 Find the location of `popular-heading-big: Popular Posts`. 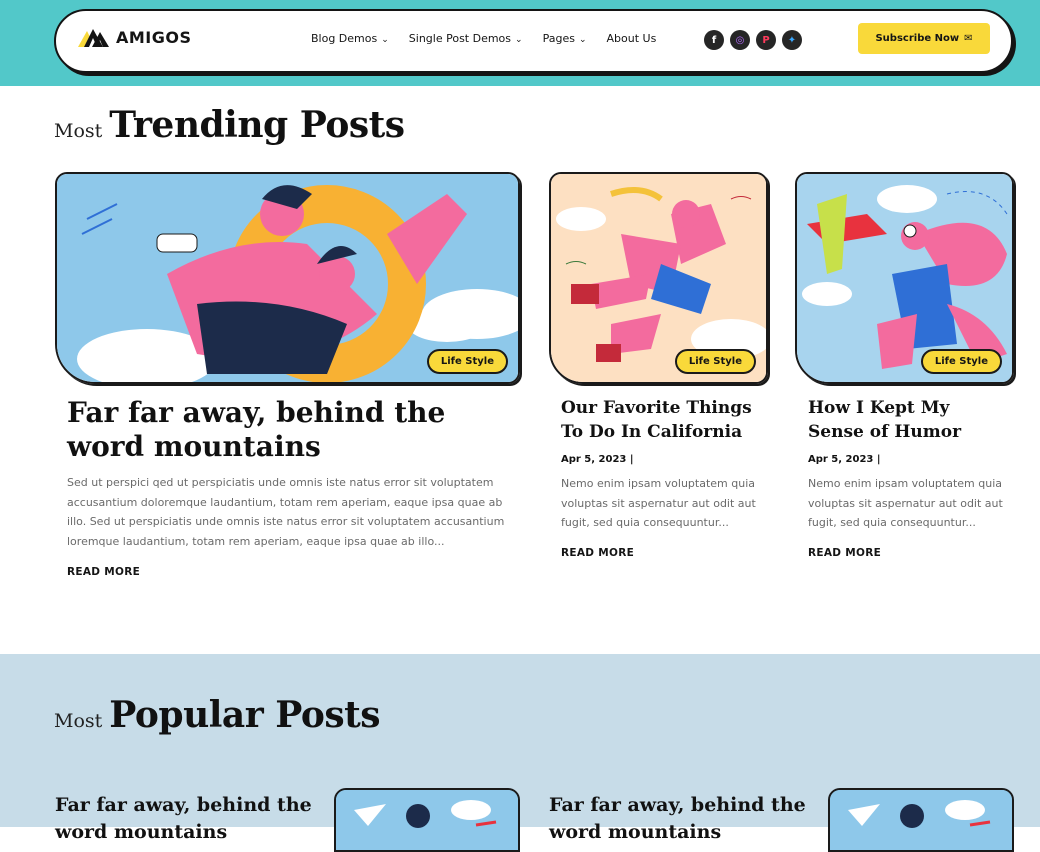

popular-heading-big: Popular Posts is located at coordinates (245, 715).